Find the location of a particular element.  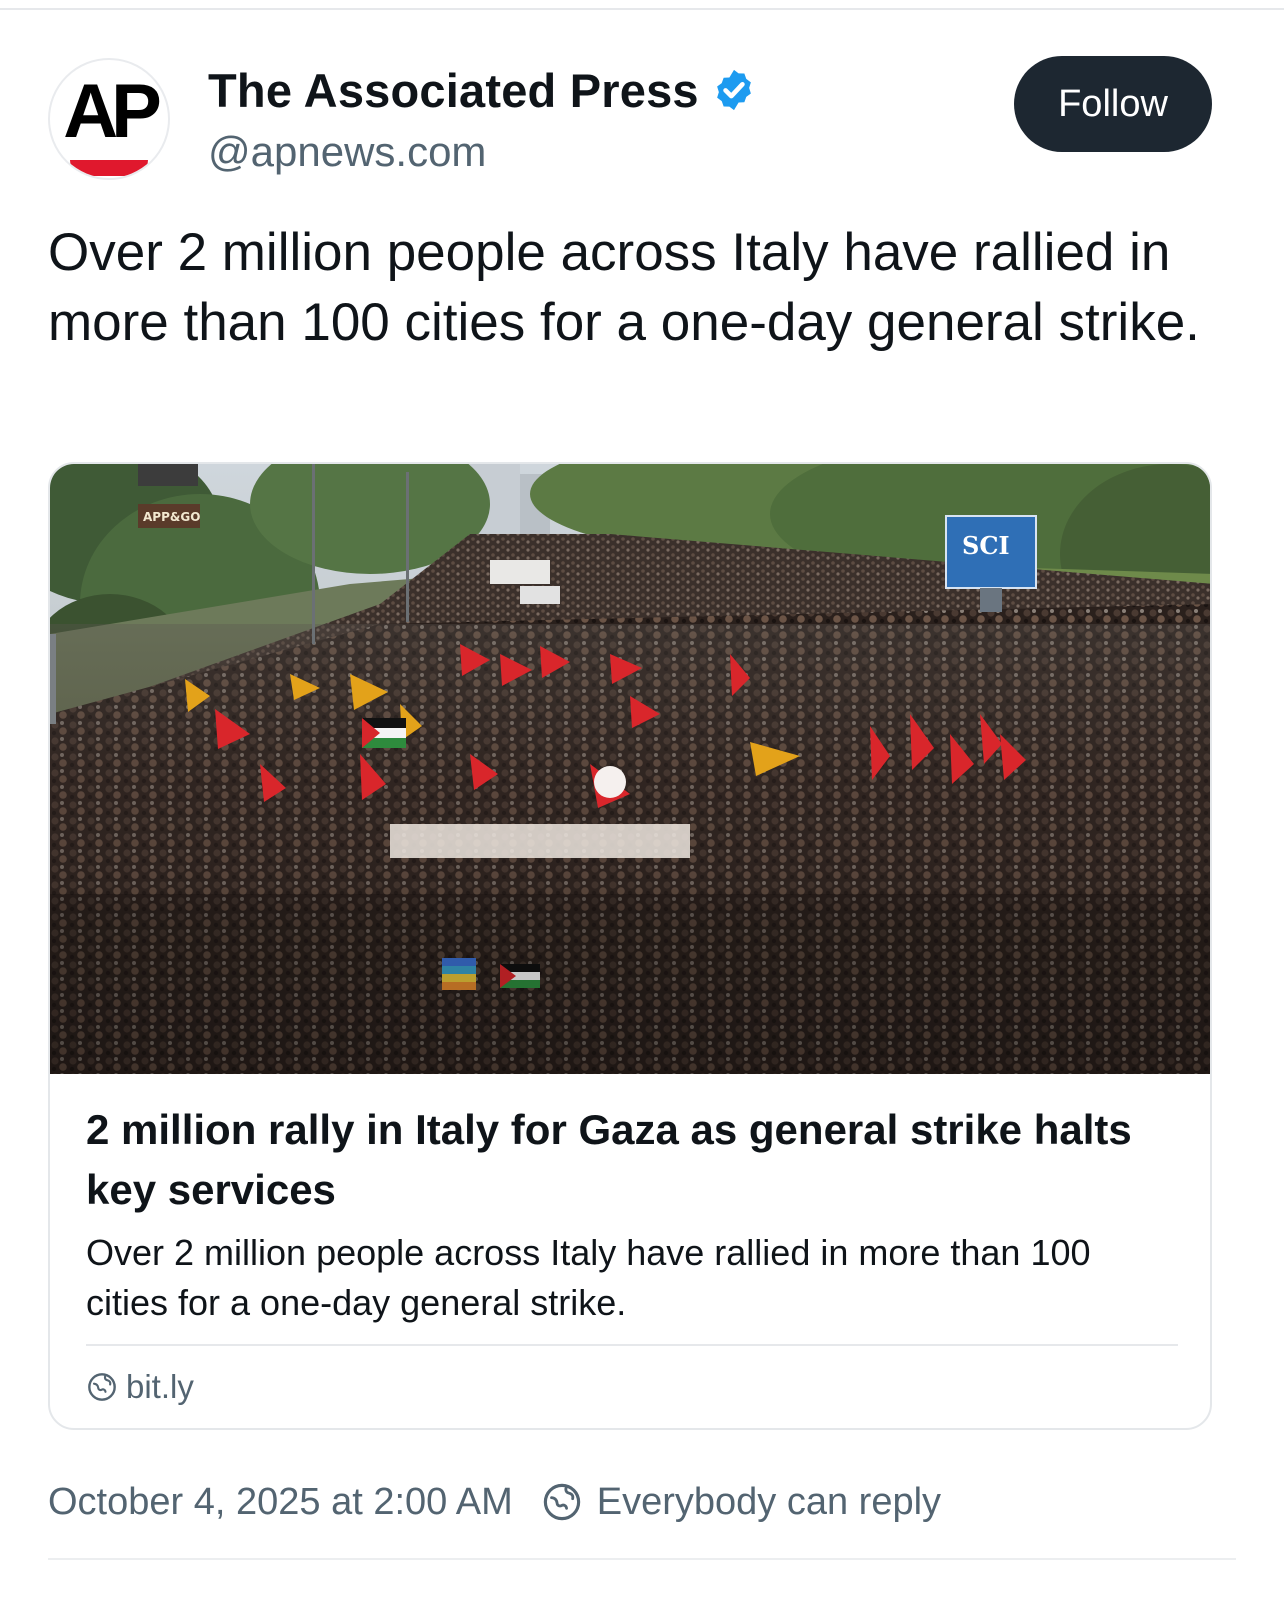

bottom-divider is located at coordinates (642, 1559).